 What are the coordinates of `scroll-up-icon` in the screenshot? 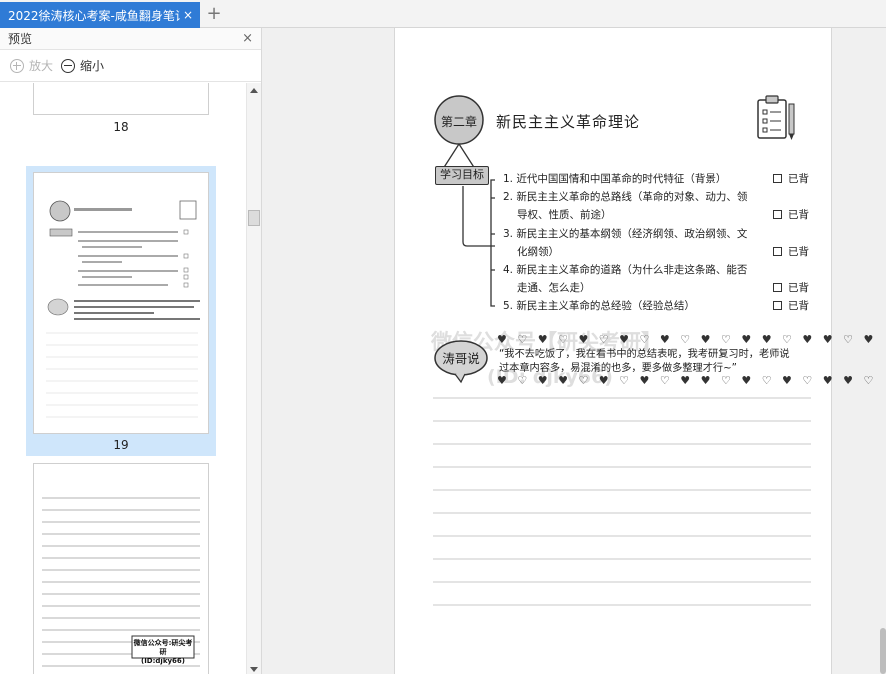 It's located at (254, 90).